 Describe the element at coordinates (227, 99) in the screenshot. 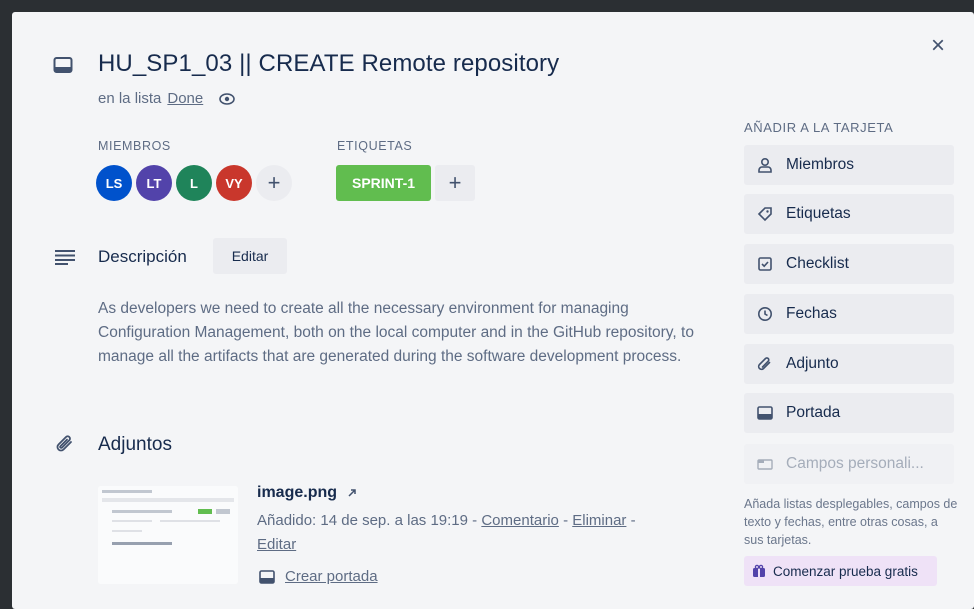

I see `eye-icon` at that location.